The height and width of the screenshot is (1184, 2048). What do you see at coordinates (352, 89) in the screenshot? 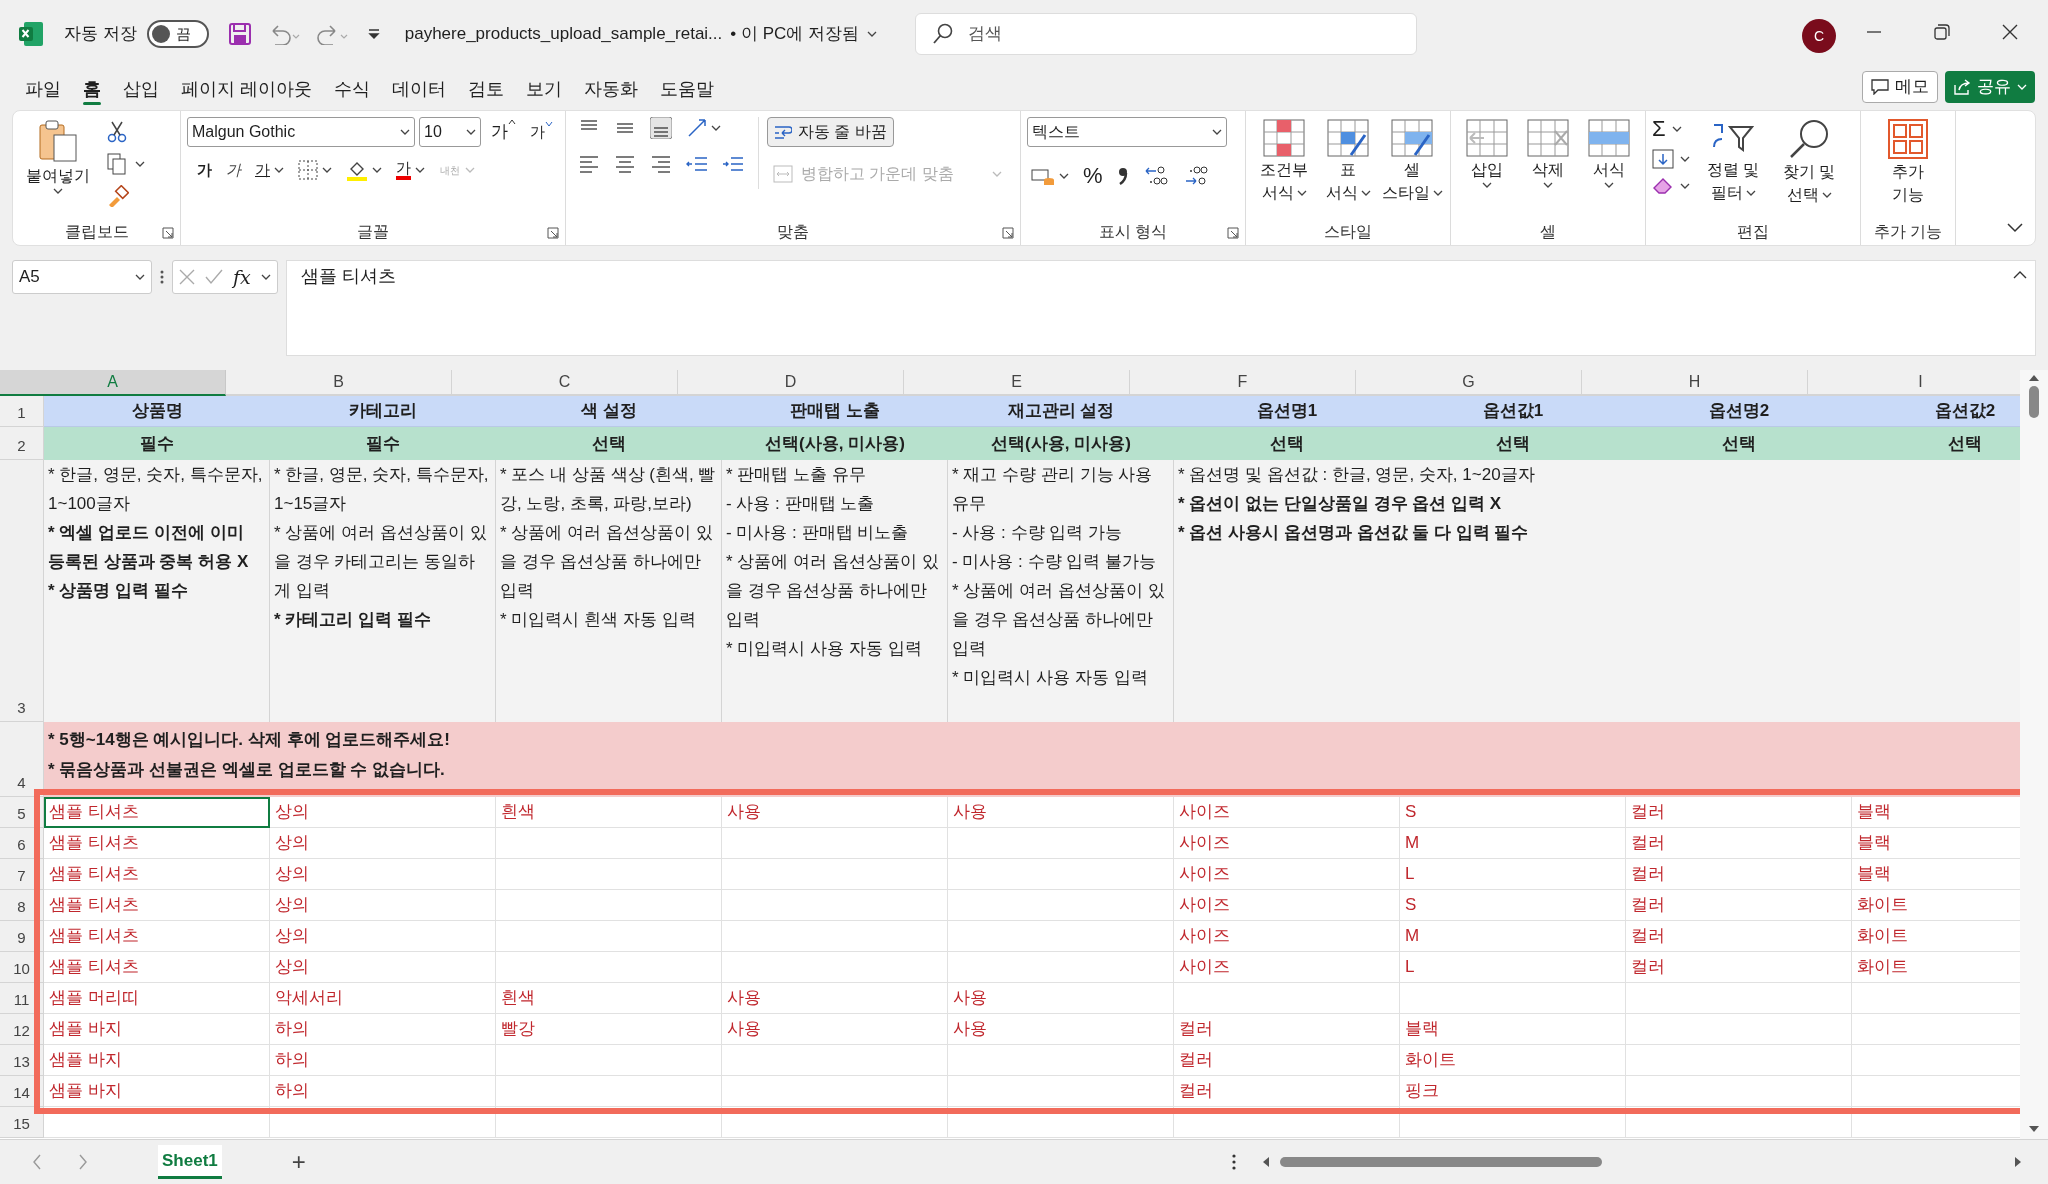
I see `menu-tab: 수식` at bounding box center [352, 89].